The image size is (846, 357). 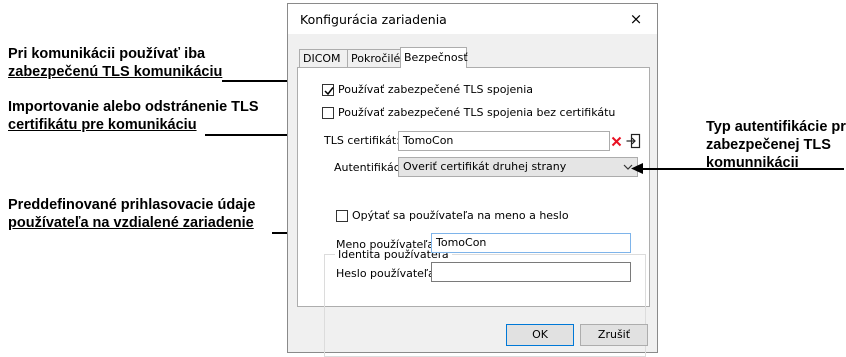 I want to click on callout-line: certifikátu pre komunikáciu, so click(x=102, y=125).